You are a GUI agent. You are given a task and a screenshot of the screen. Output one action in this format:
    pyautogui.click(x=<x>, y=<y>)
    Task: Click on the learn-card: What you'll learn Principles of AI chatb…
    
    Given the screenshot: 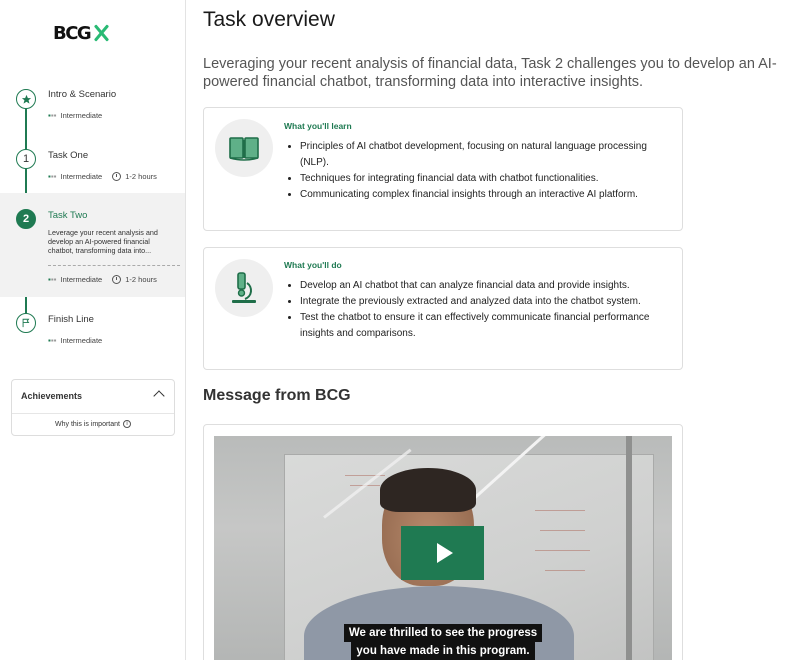 What is the action you would take?
    pyautogui.click(x=443, y=169)
    